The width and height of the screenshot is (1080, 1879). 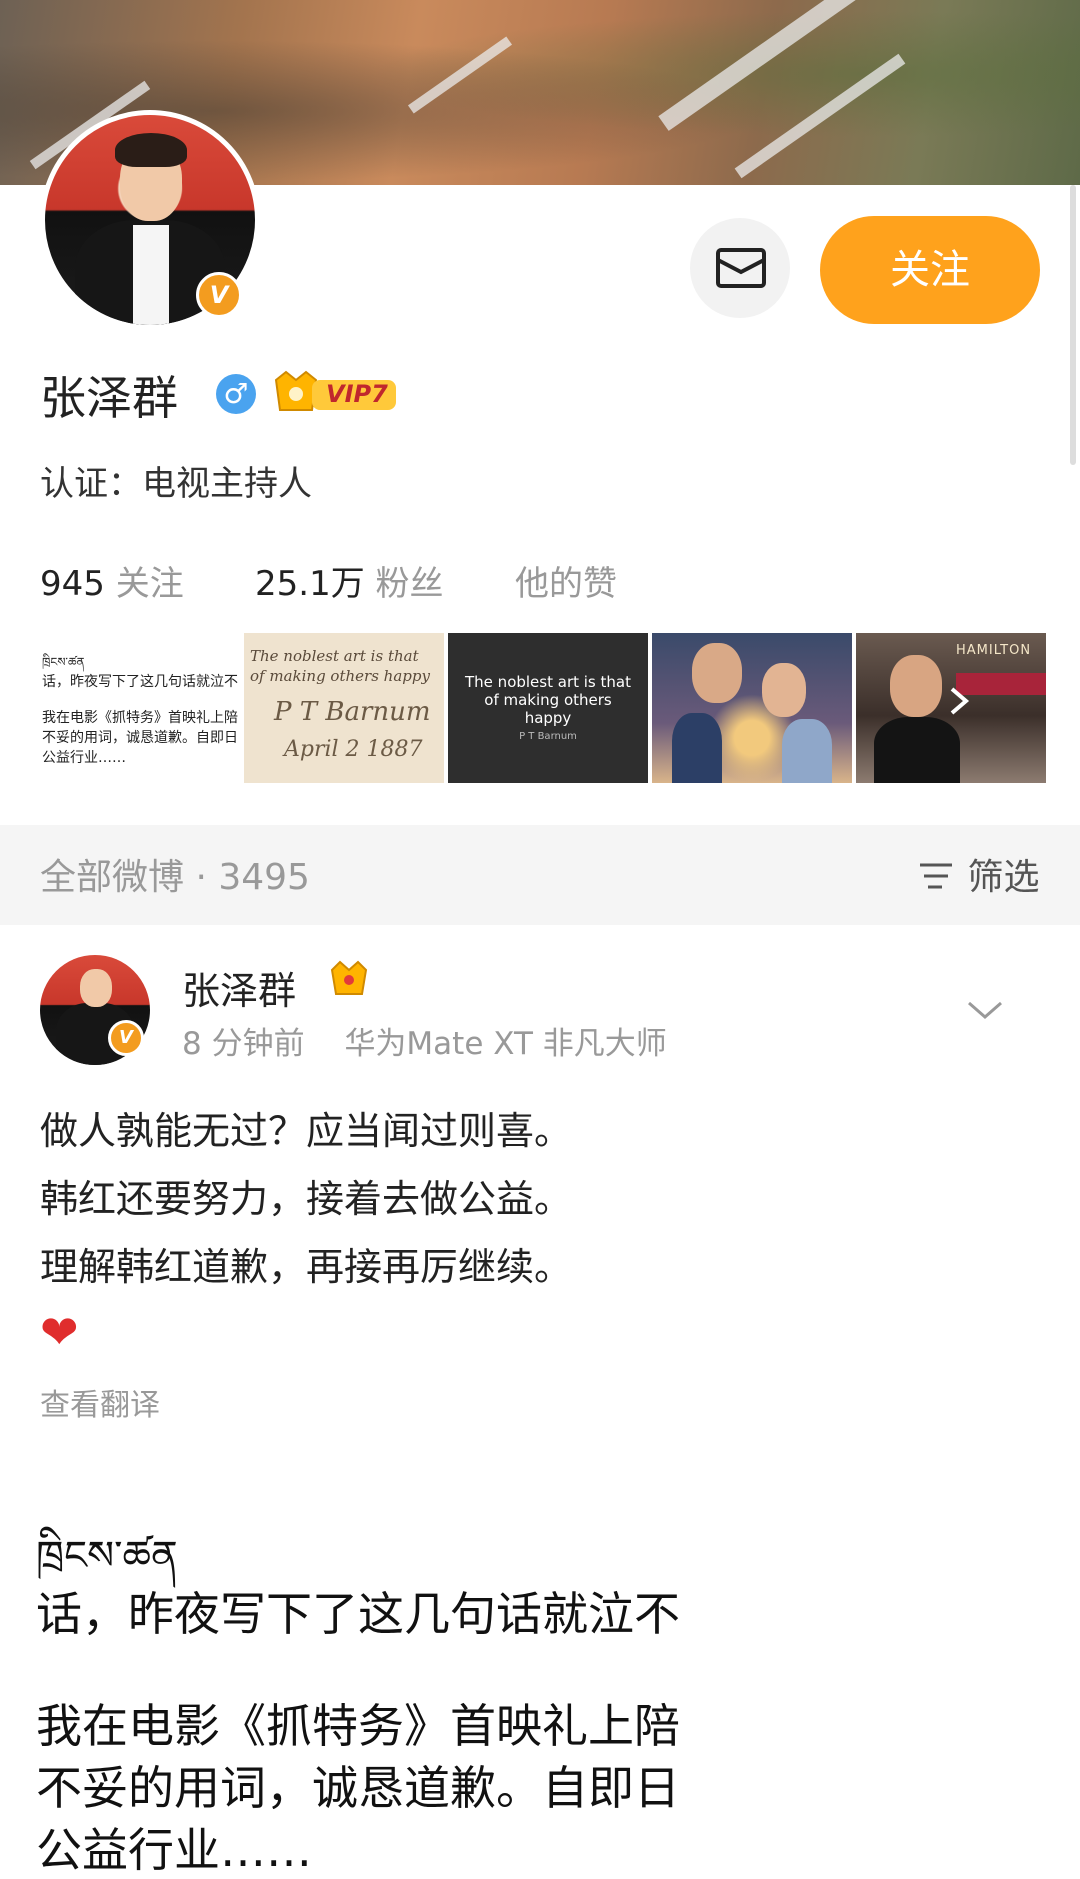 I want to click on vip-badge: VIP7, so click(x=336, y=393).